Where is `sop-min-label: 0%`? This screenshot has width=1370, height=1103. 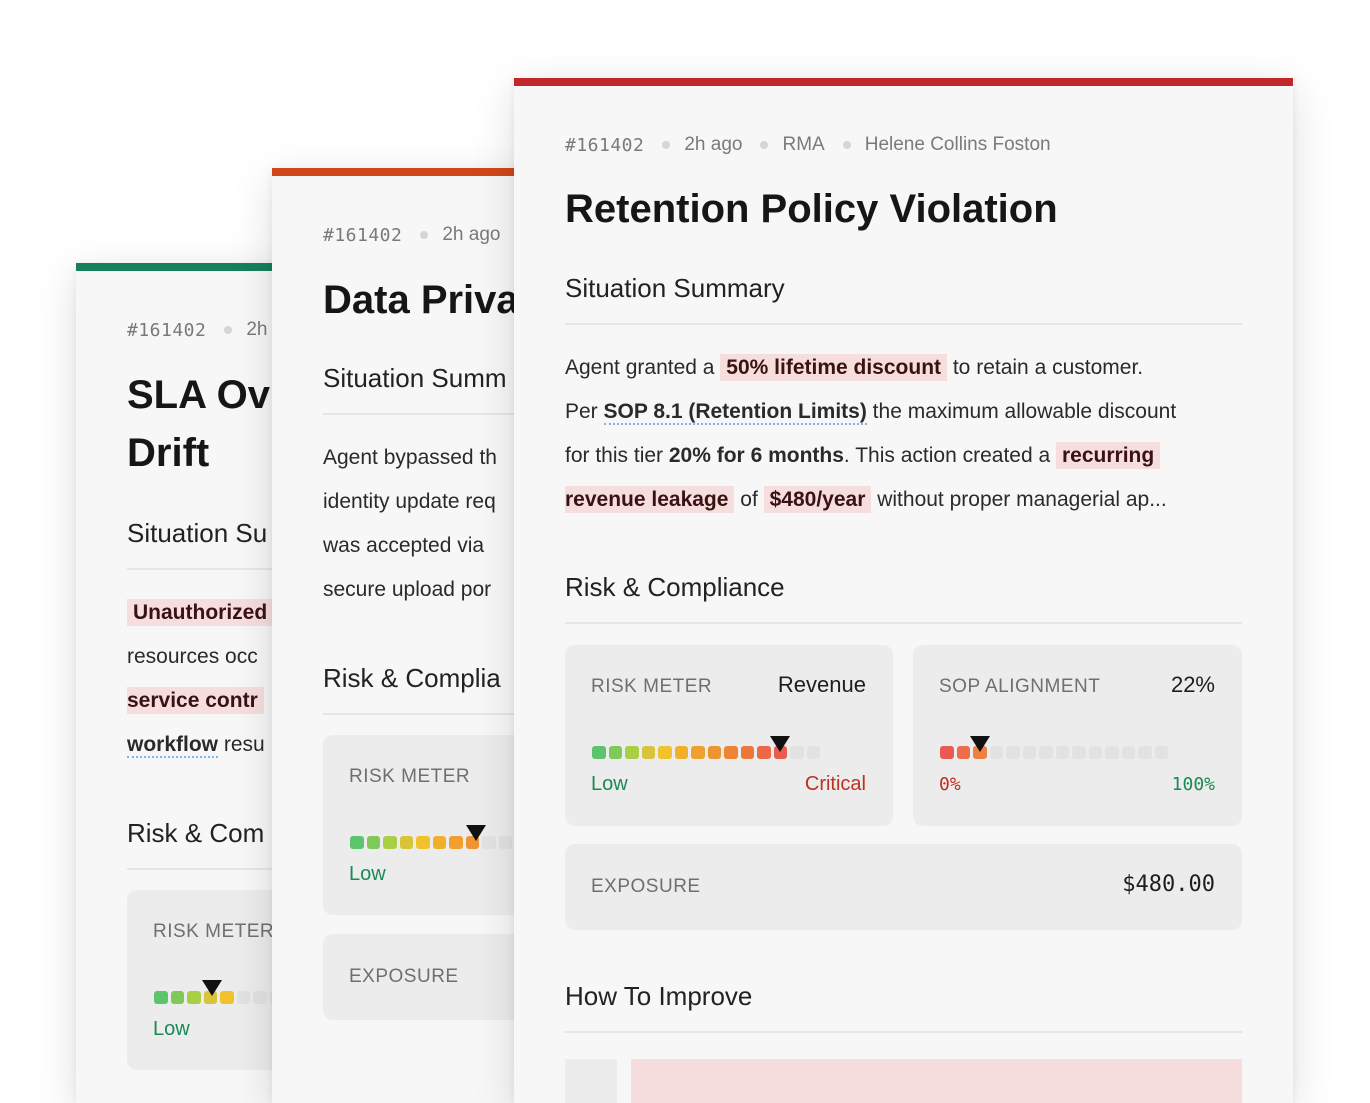
sop-min-label: 0% is located at coordinates (950, 784).